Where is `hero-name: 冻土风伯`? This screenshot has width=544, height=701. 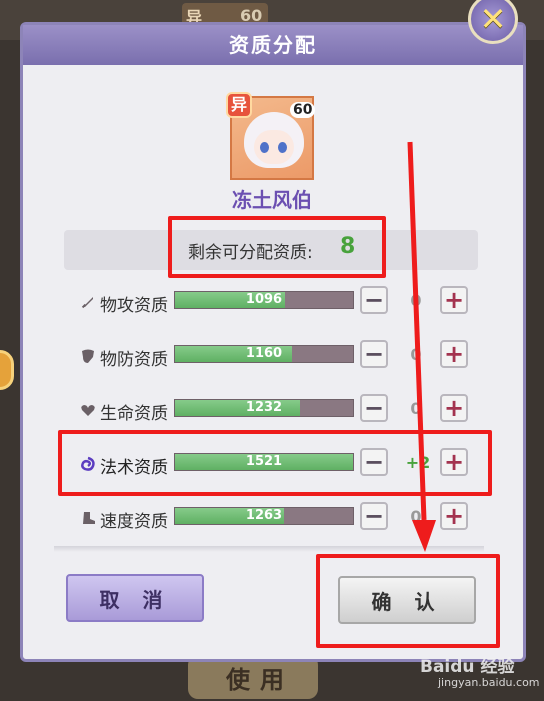
hero-name: 冻土风伯 is located at coordinates (272, 200).